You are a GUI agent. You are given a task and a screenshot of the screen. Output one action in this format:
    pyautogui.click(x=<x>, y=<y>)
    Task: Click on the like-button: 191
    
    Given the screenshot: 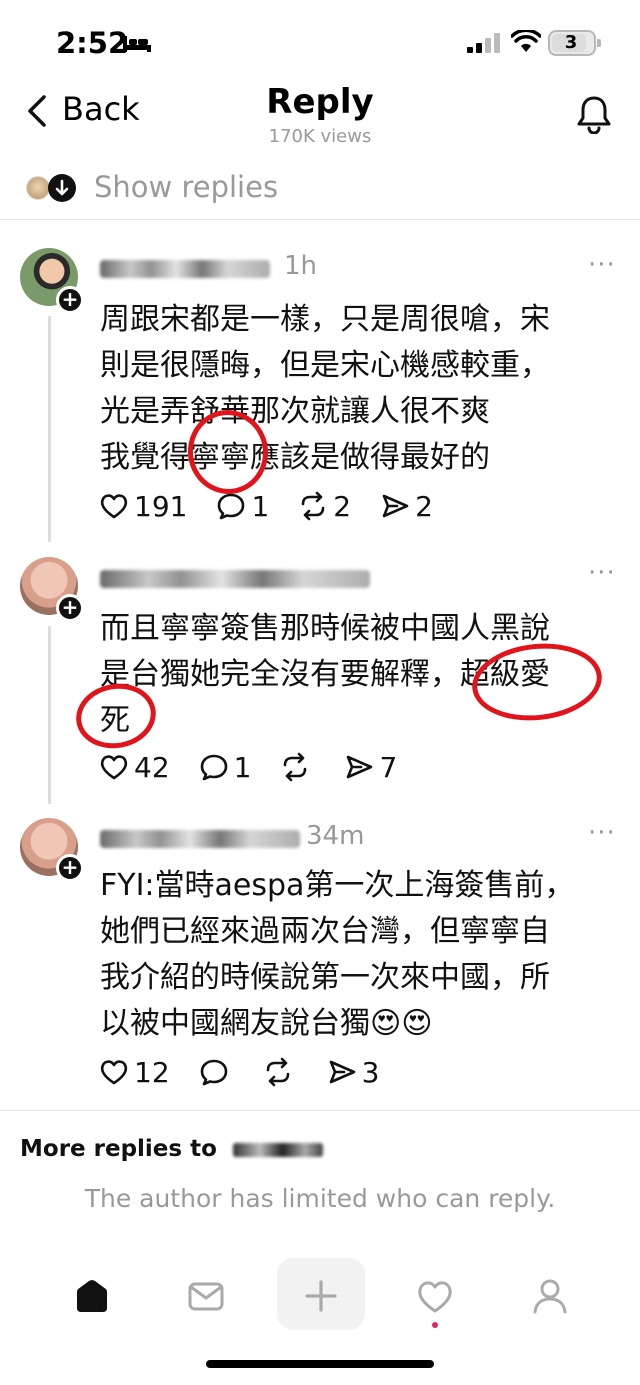 What is the action you would take?
    pyautogui.click(x=142, y=506)
    